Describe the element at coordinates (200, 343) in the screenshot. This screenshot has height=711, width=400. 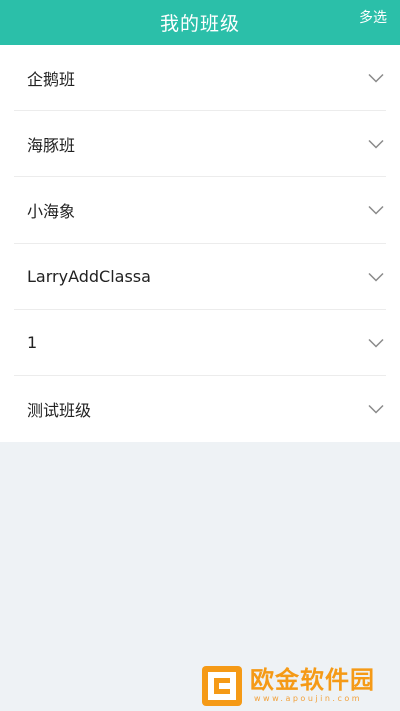
I see `class-row: 1` at that location.